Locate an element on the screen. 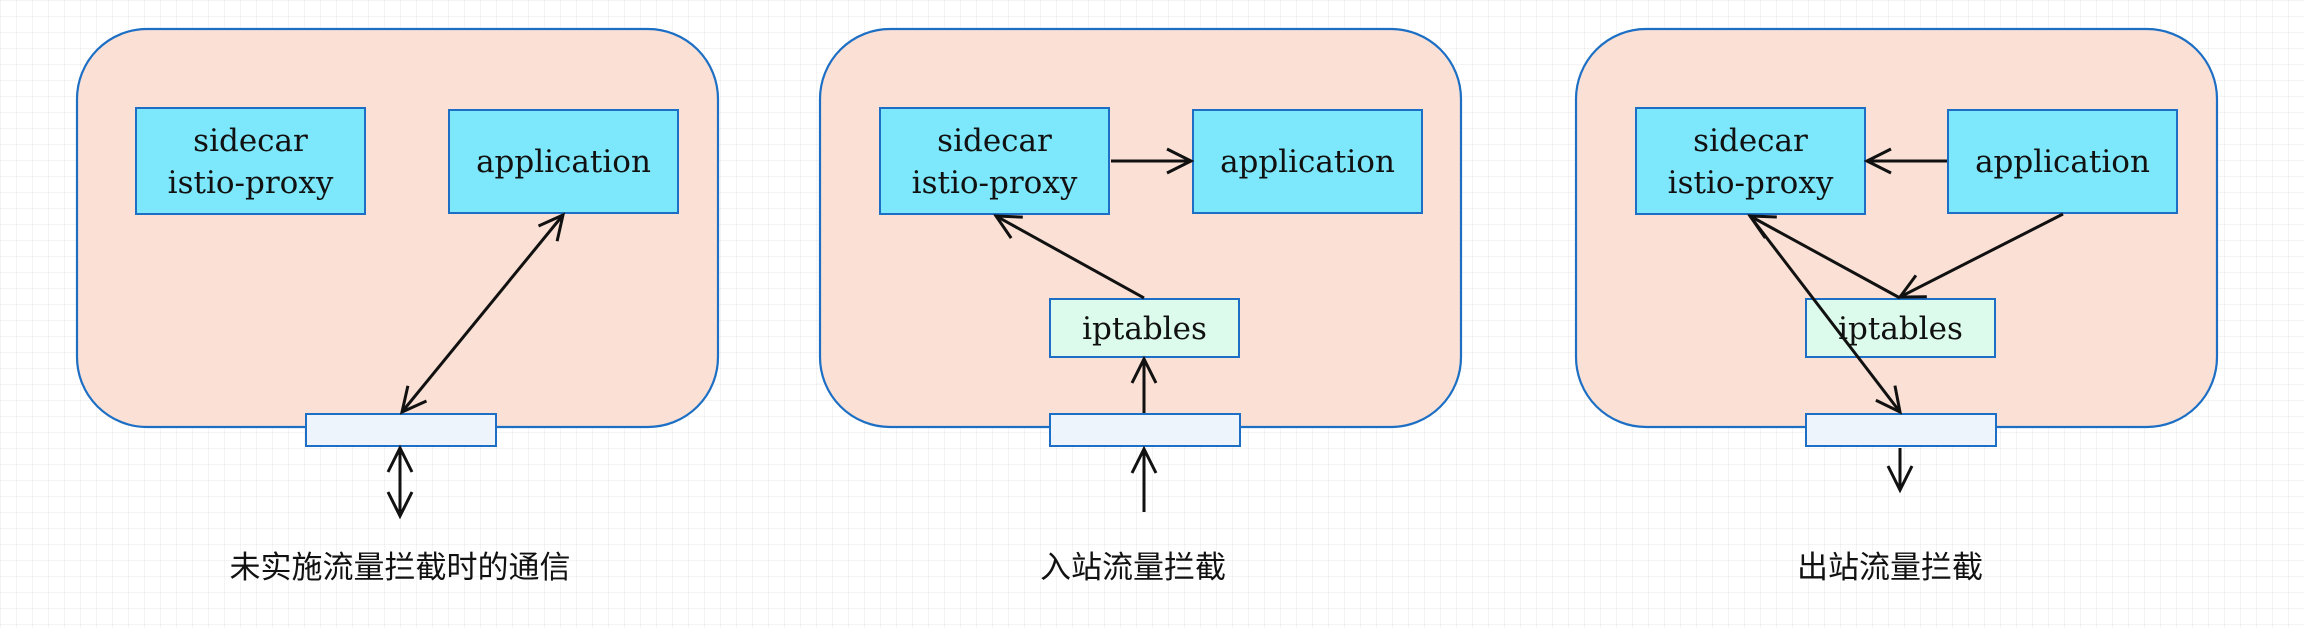  caption: 出站流量拦截 is located at coordinates (1890, 568).